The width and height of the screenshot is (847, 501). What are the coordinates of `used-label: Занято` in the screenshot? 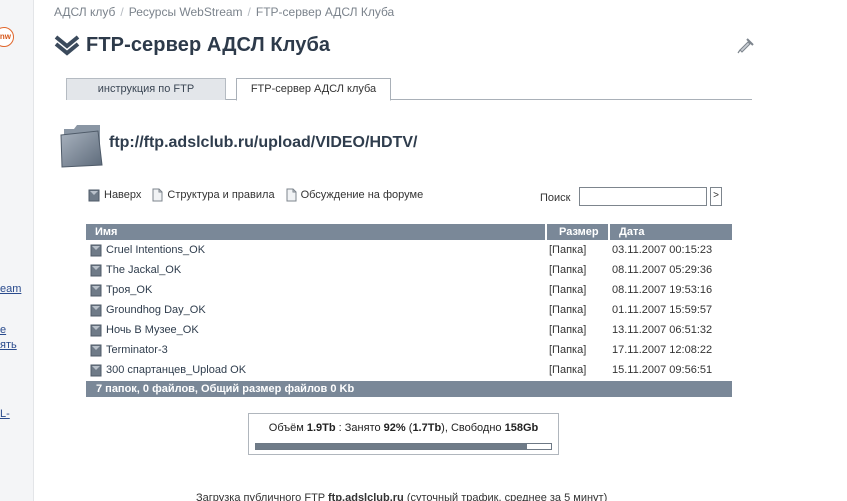 It's located at (362, 428).